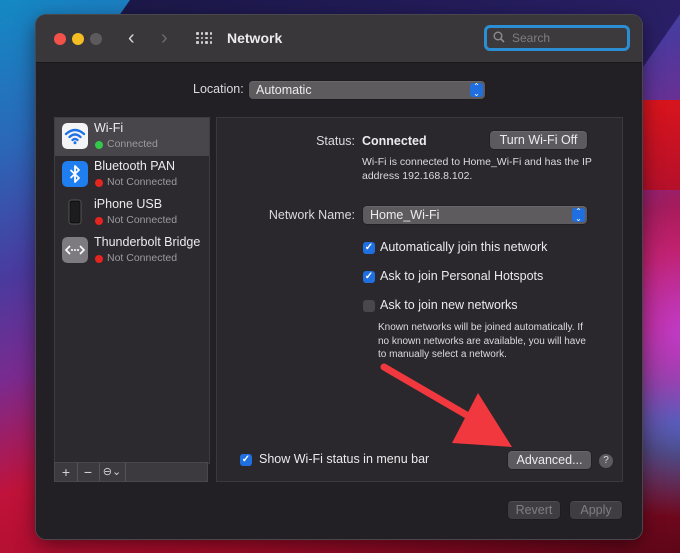  Describe the element at coordinates (88, 472) in the screenshot. I see `remove-service-button: −` at that location.